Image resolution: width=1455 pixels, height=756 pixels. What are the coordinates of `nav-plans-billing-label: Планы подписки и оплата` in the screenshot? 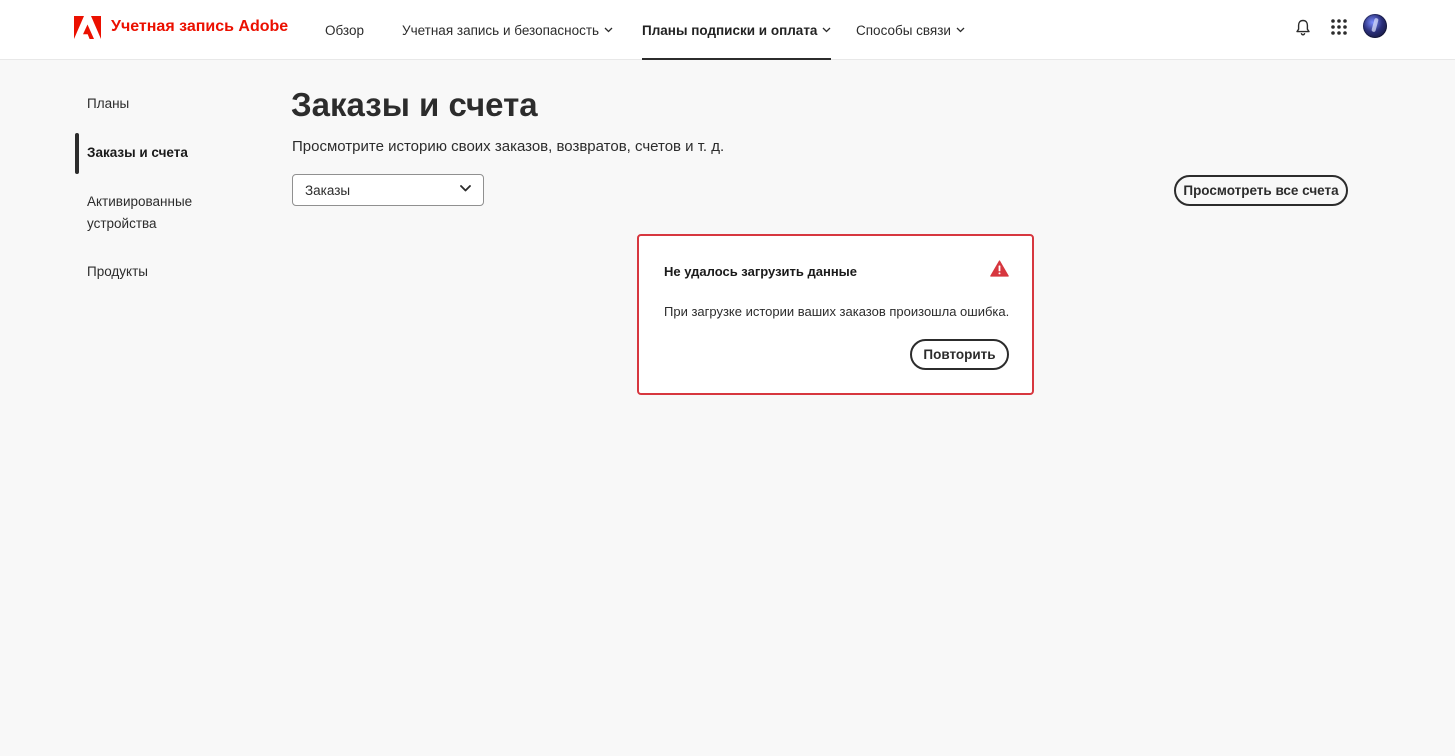 It's located at (730, 30).